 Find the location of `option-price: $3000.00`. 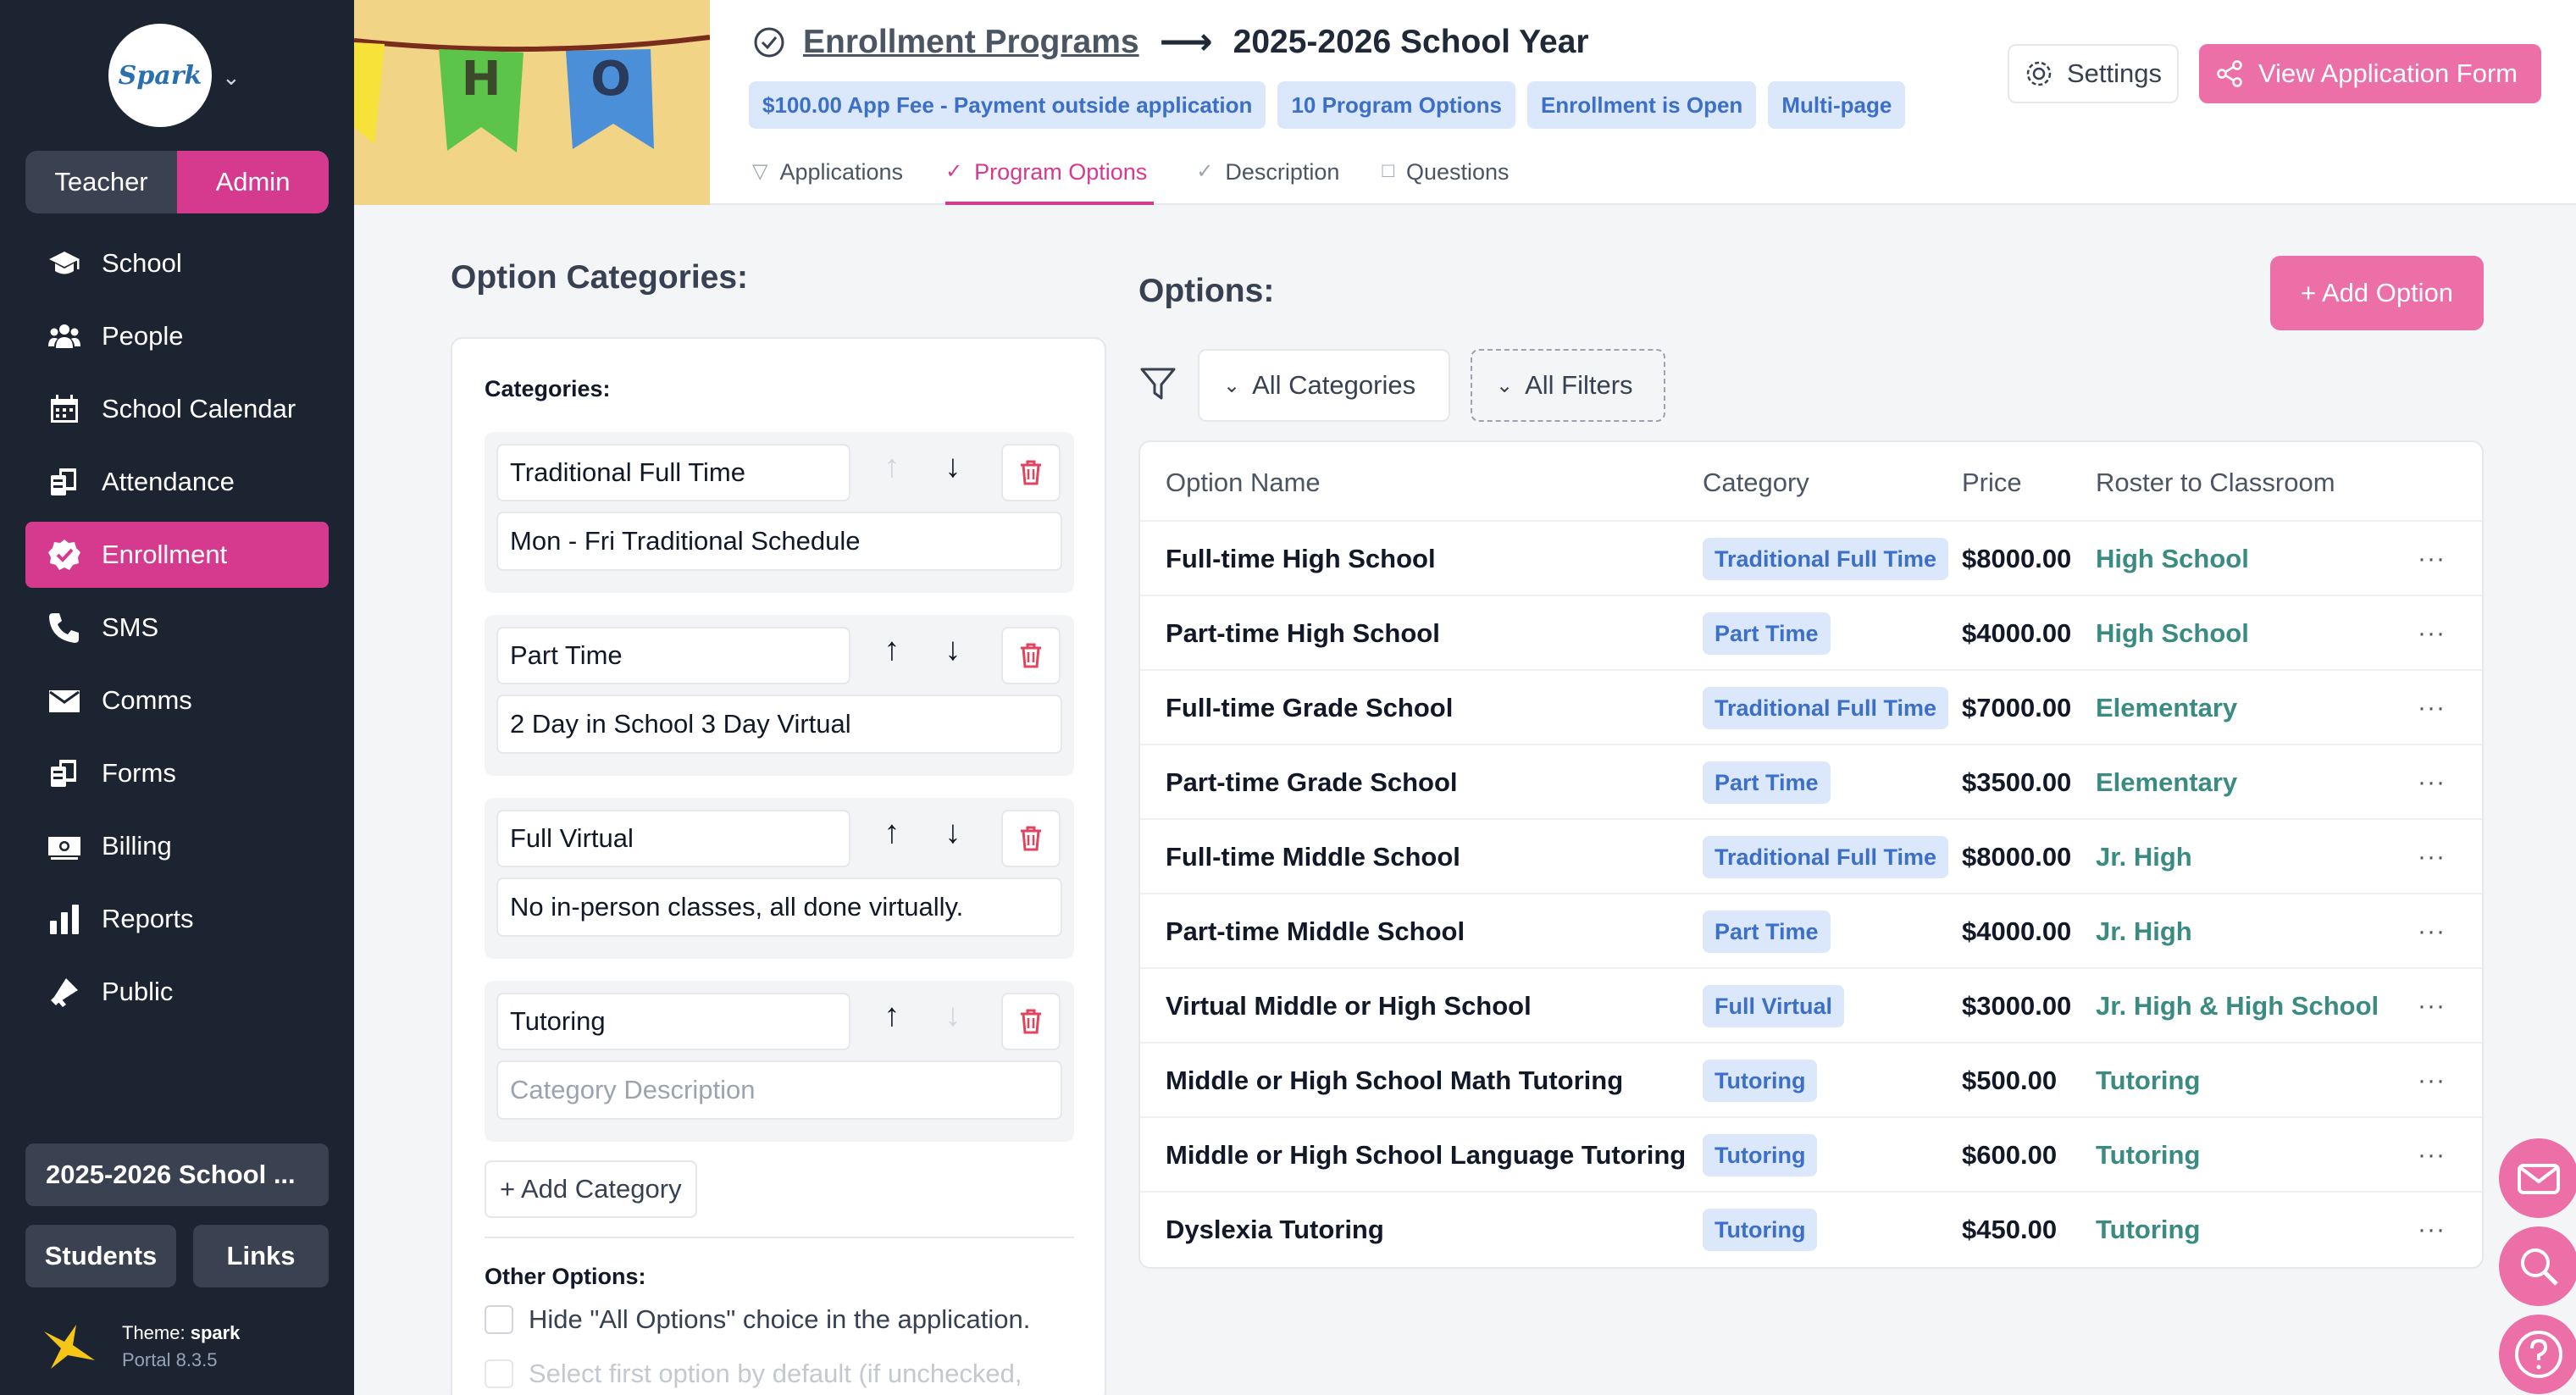

option-price: $3000.00 is located at coordinates (2017, 1006).